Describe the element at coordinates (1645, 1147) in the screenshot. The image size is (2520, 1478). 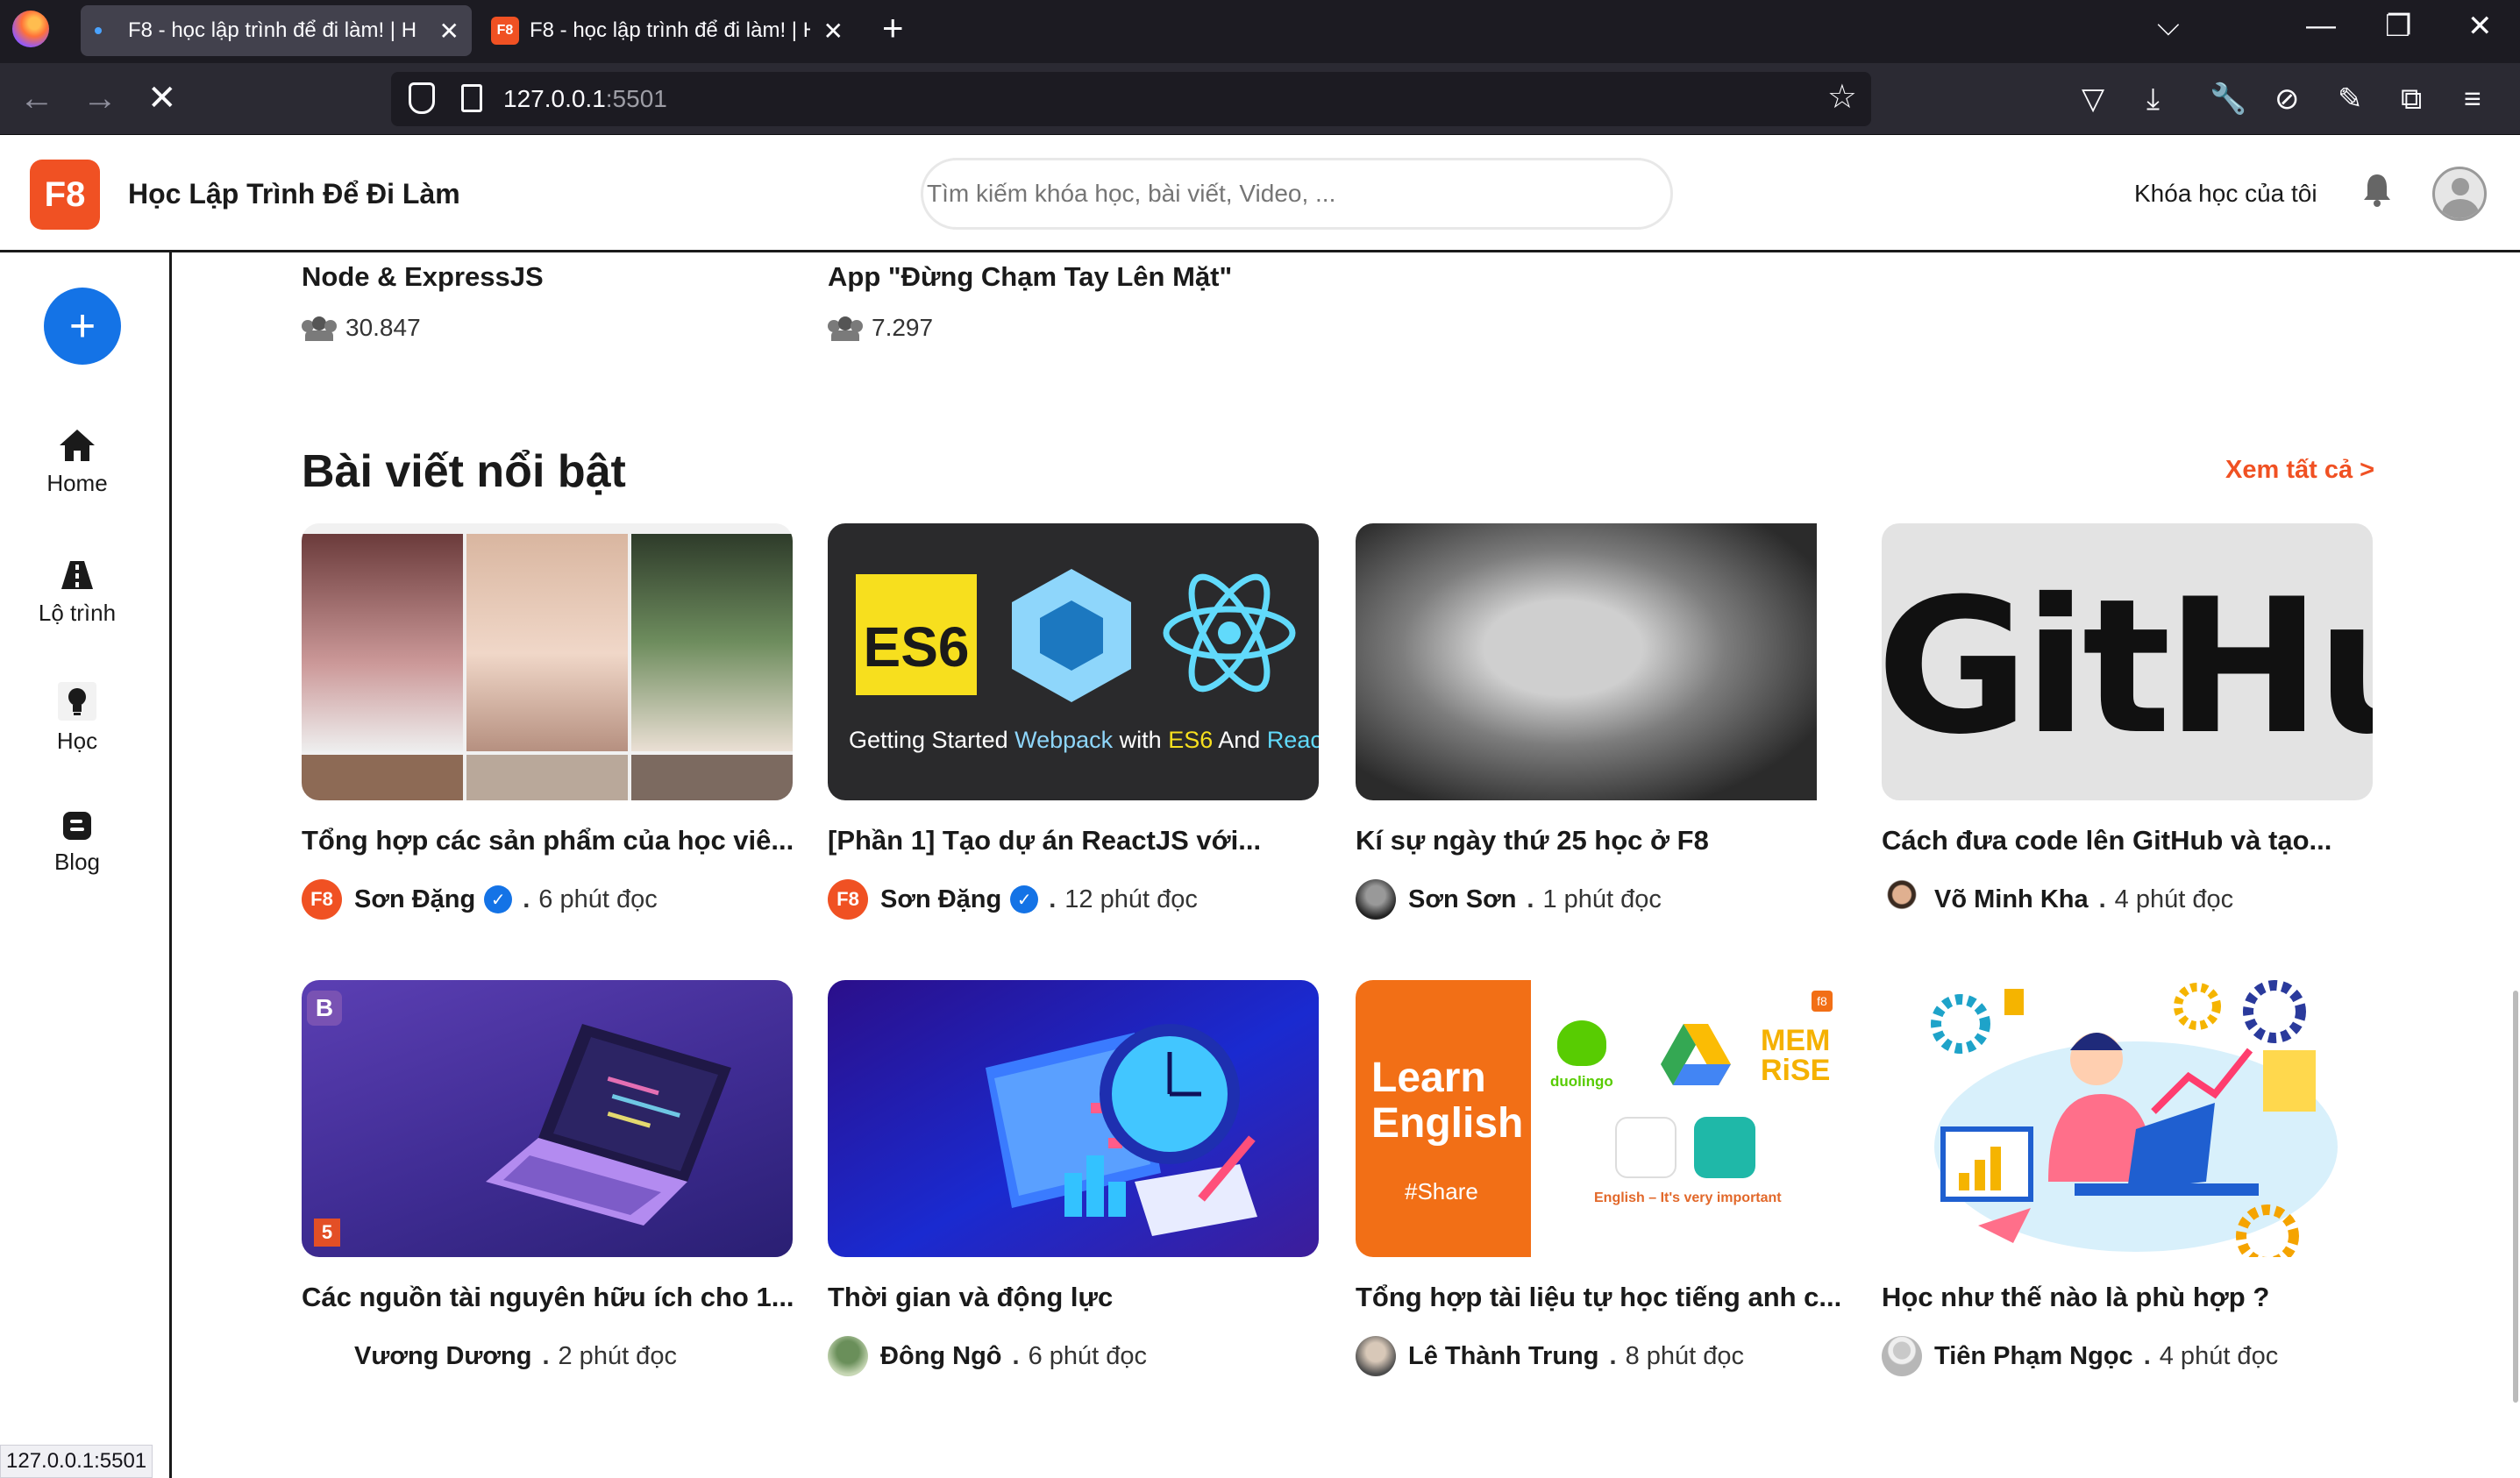
I see `app-icon` at that location.